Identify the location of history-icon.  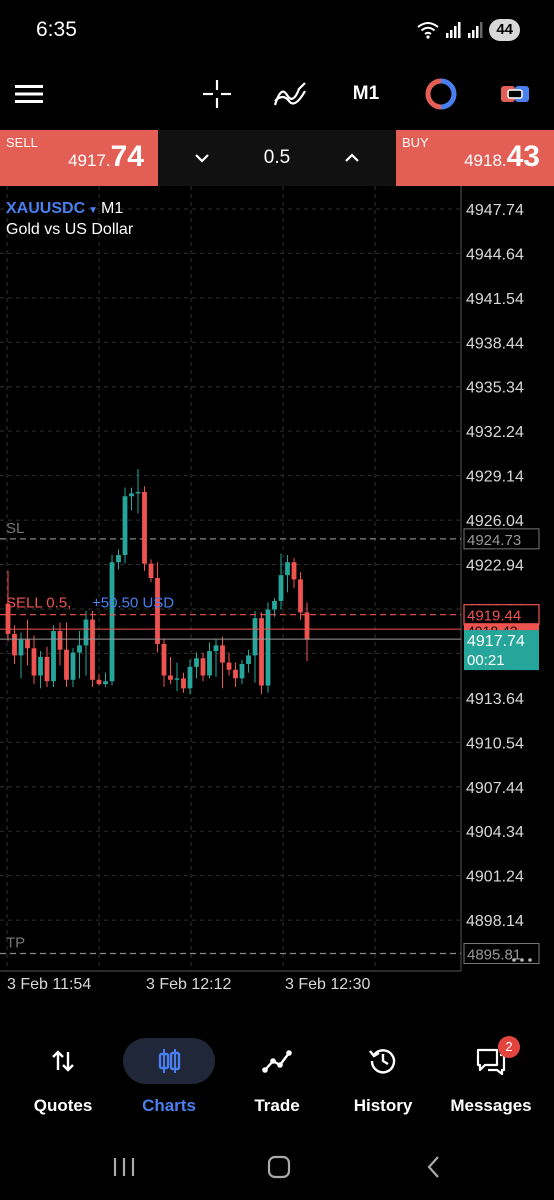
(383, 1061).